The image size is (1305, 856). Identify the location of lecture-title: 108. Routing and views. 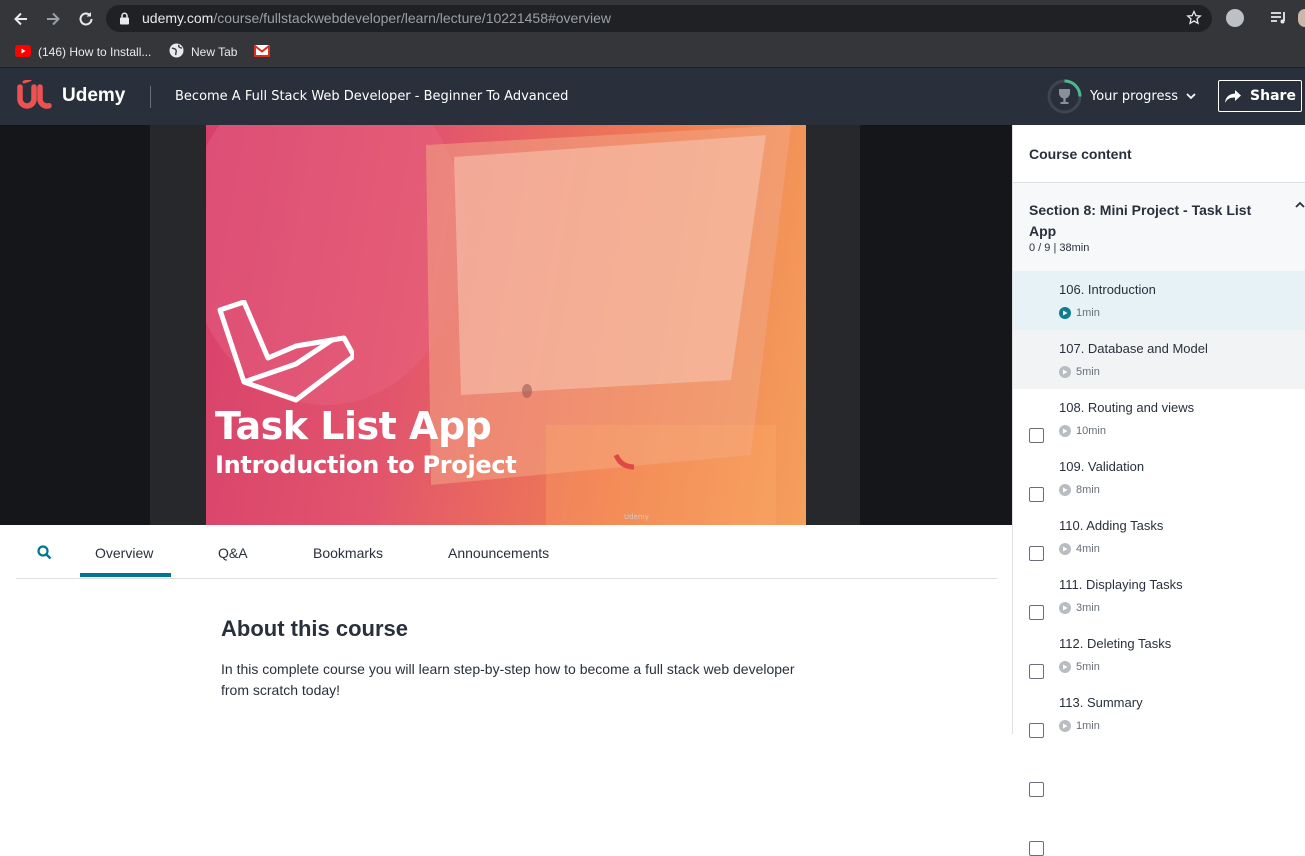
(1127, 407).